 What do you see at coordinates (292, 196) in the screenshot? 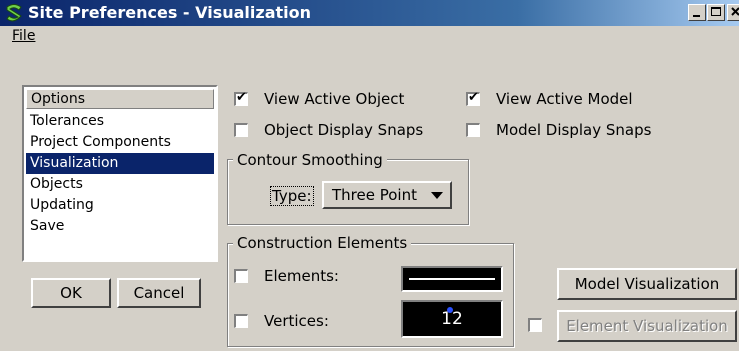
I see `type-label: Type:` at bounding box center [292, 196].